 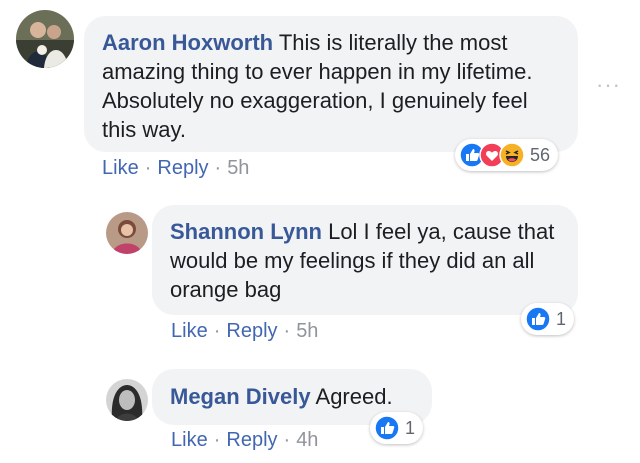 I want to click on avatar-aaron-hoxworth, so click(x=45, y=39).